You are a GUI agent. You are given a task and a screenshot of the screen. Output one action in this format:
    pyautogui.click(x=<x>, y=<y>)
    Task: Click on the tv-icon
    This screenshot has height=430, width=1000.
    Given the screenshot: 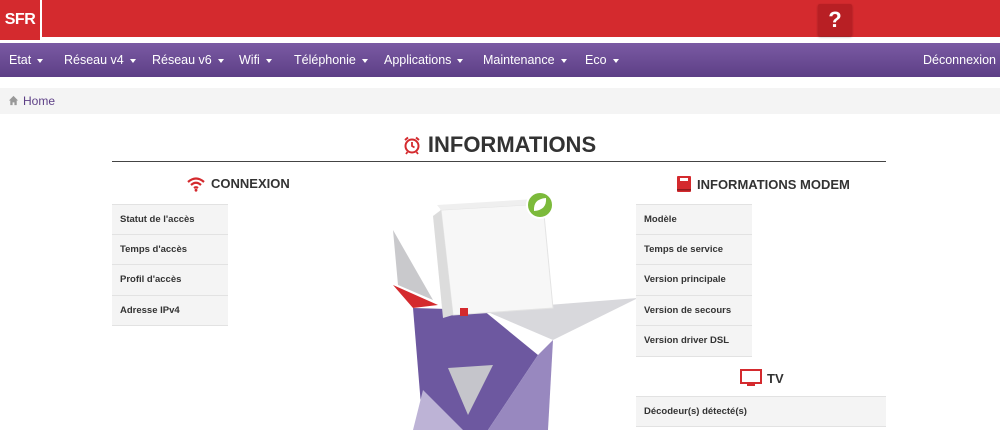 What is the action you would take?
    pyautogui.click(x=751, y=377)
    